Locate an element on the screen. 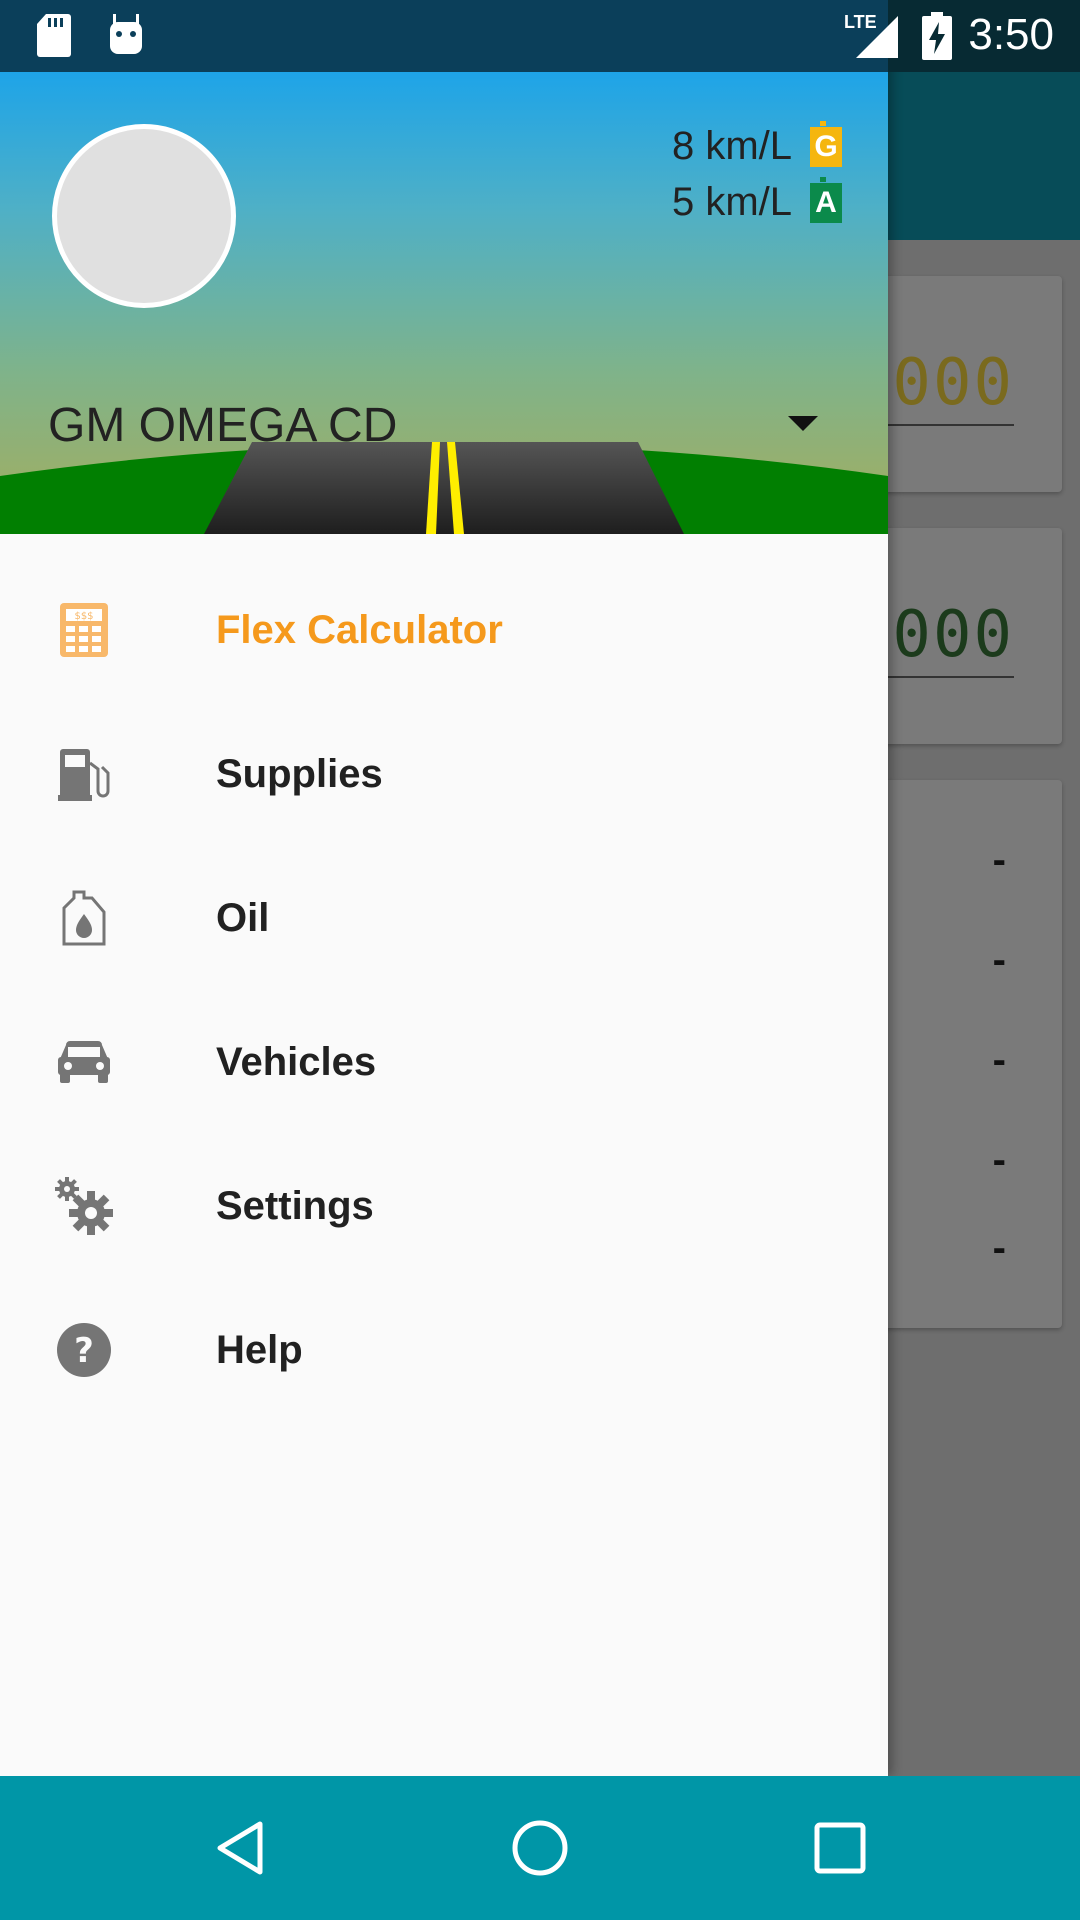 This screenshot has height=1920, width=1080. menu-item-label: Vehicles is located at coordinates (296, 1061).